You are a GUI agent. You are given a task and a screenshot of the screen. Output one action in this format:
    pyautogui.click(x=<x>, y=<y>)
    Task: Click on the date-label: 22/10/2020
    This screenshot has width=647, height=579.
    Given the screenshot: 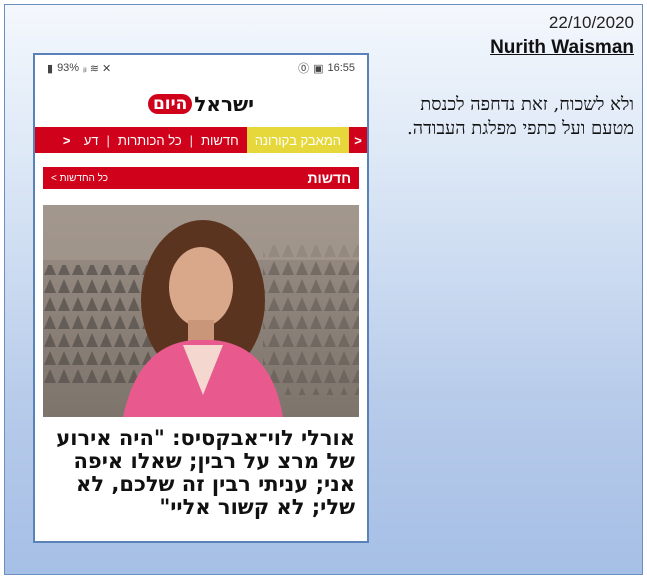 What is the action you would take?
    pyautogui.click(x=591, y=22)
    